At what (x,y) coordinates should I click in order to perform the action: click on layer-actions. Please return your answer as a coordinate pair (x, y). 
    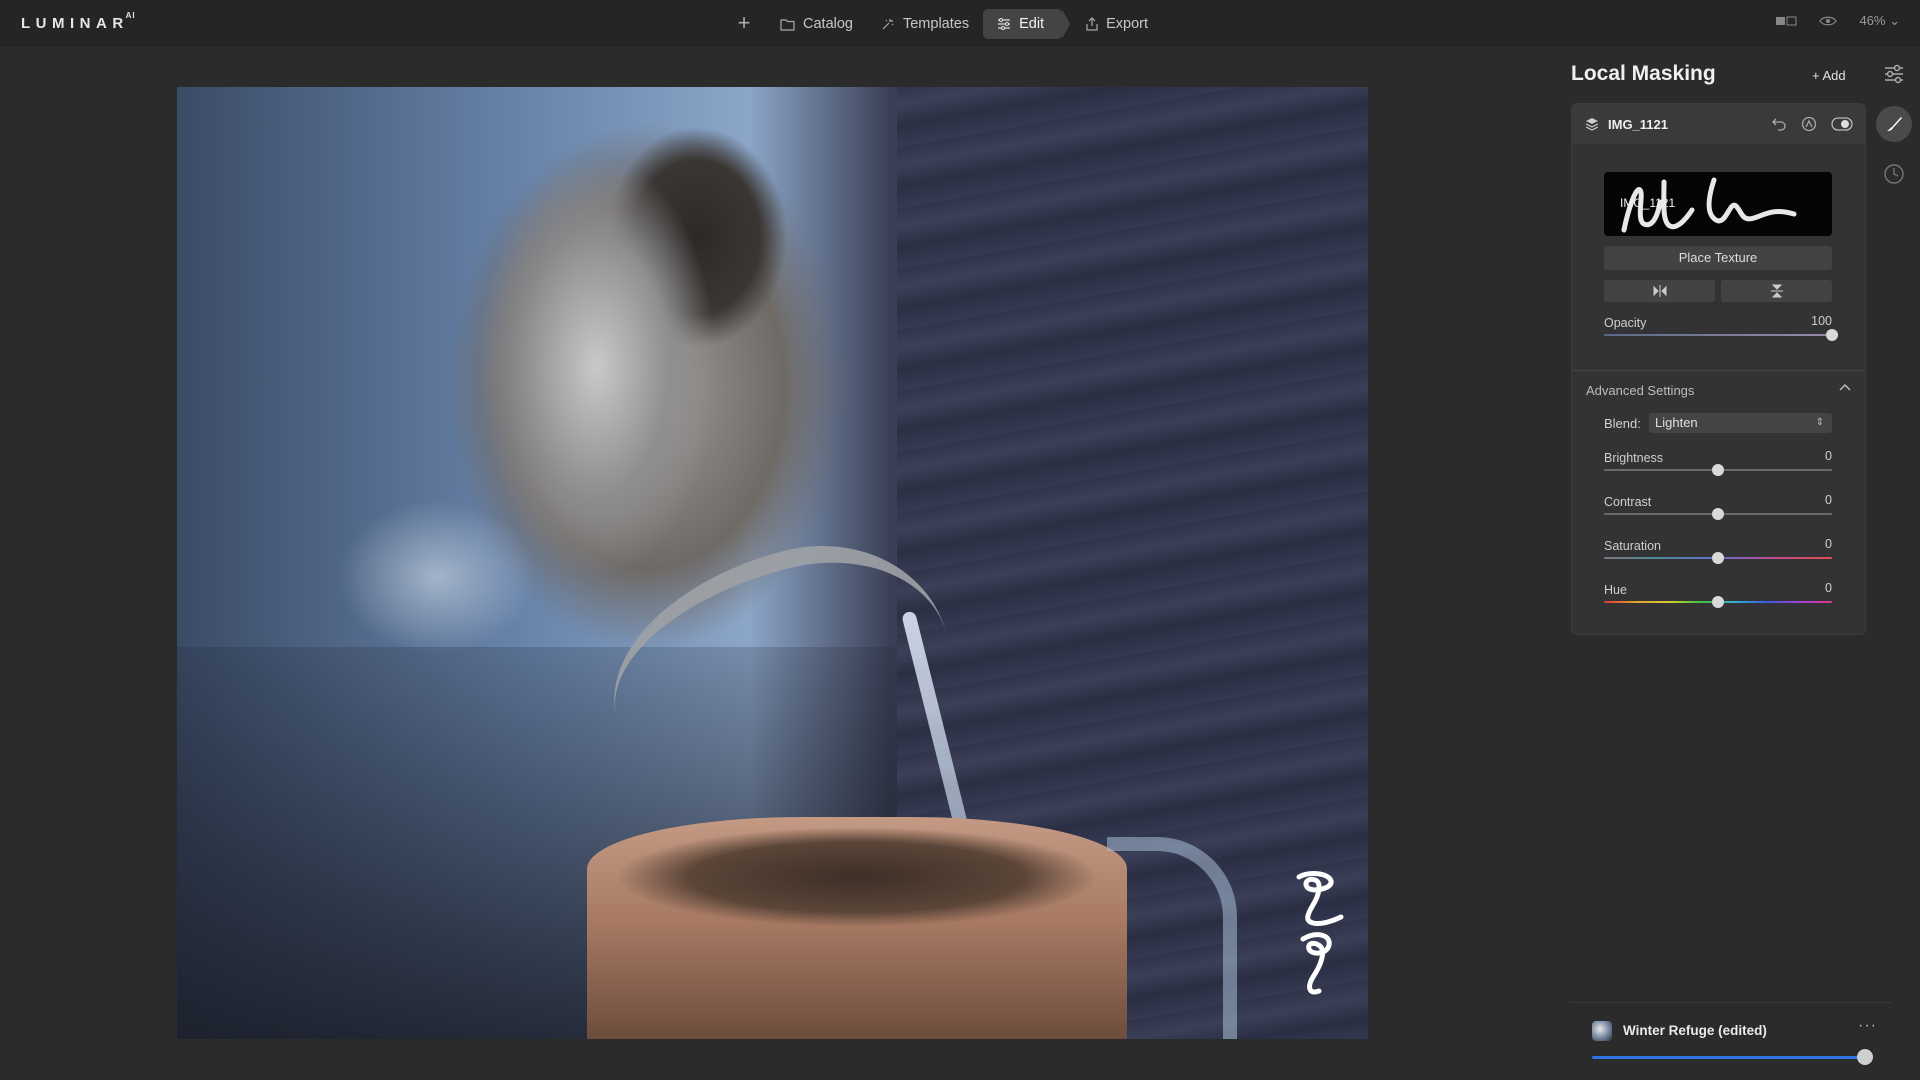
    Looking at the image, I should click on (1812, 124).